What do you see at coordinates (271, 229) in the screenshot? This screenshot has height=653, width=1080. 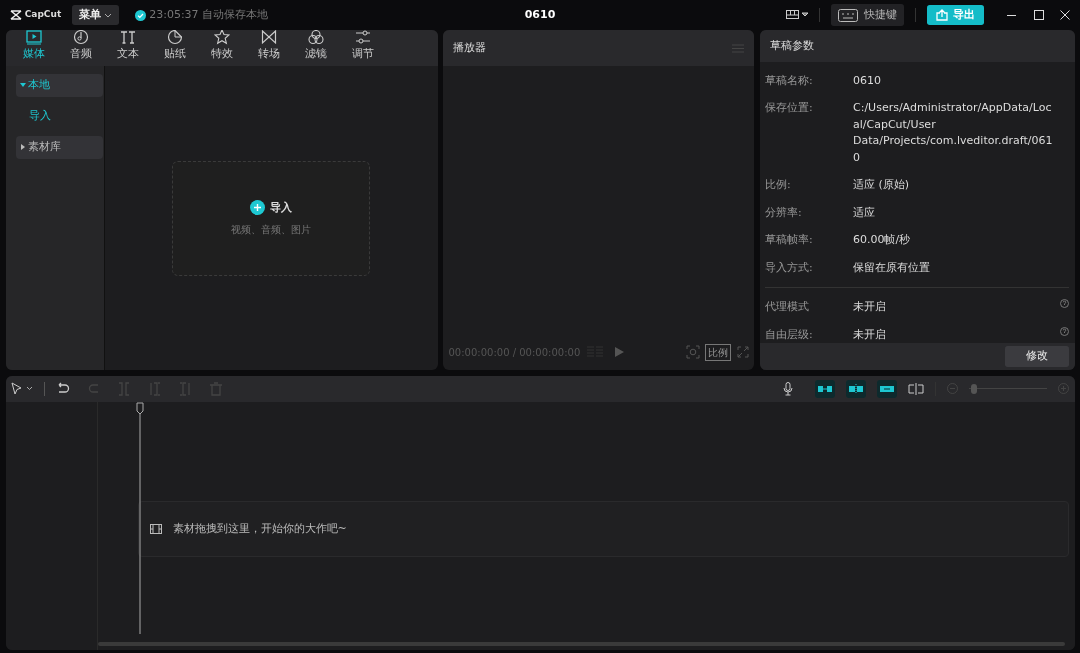 I see `import-hint: 视频、音频、图片` at bounding box center [271, 229].